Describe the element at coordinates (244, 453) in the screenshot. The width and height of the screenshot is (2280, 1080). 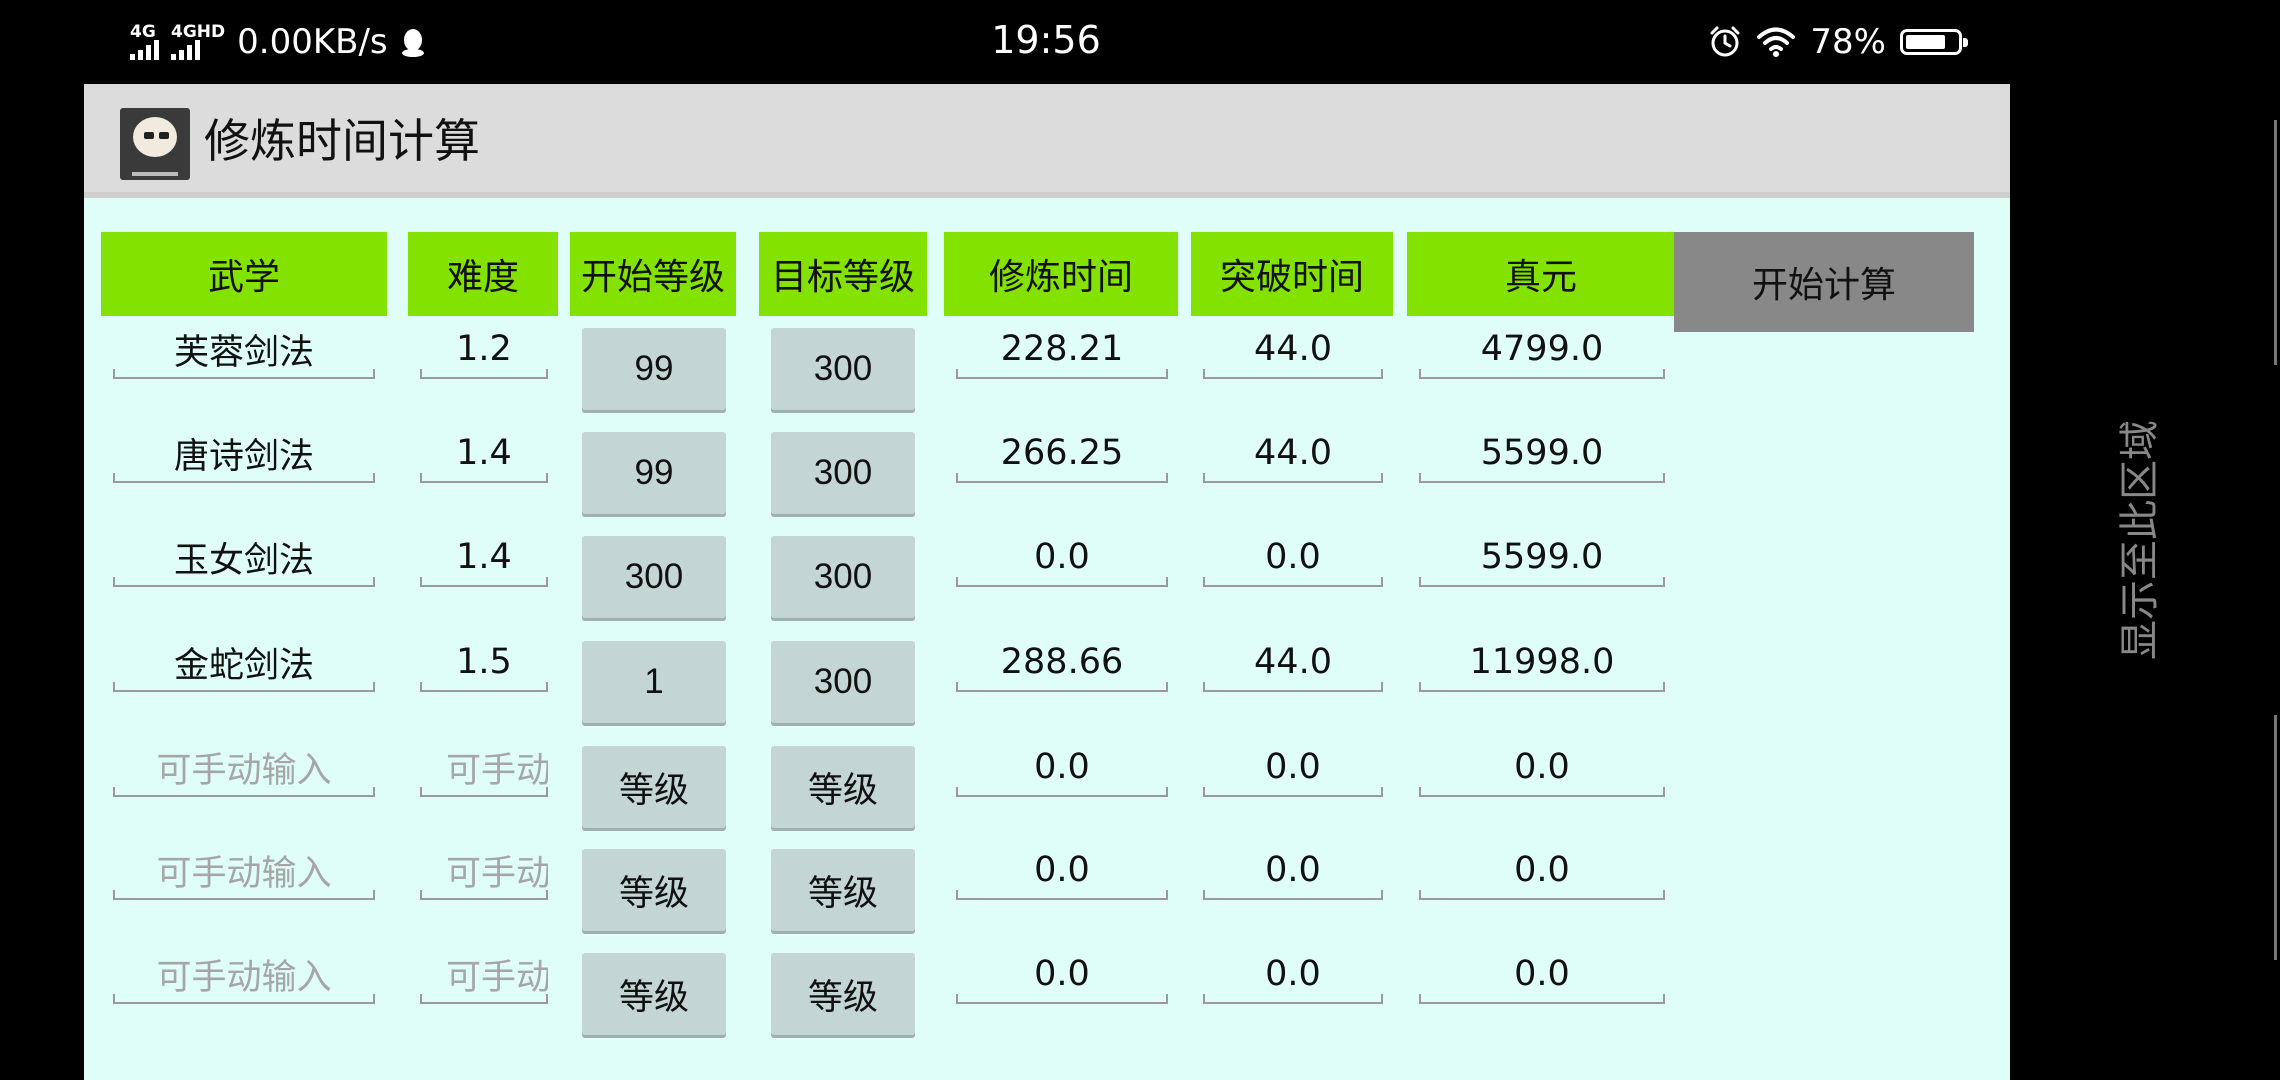
I see `wuxue-input: 唐诗剑法` at that location.